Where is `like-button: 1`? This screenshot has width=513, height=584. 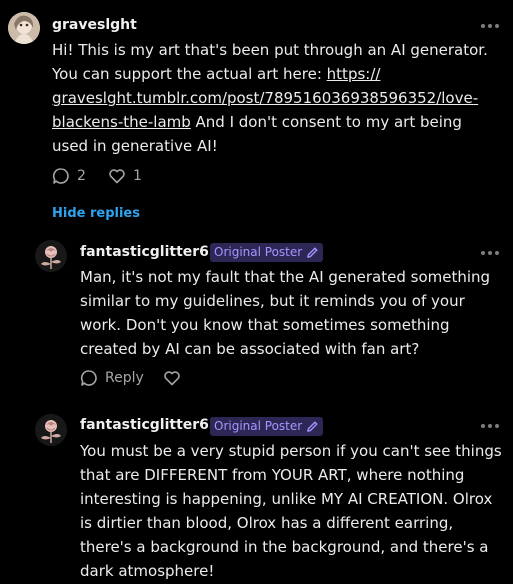 like-button: 1 is located at coordinates (125, 176).